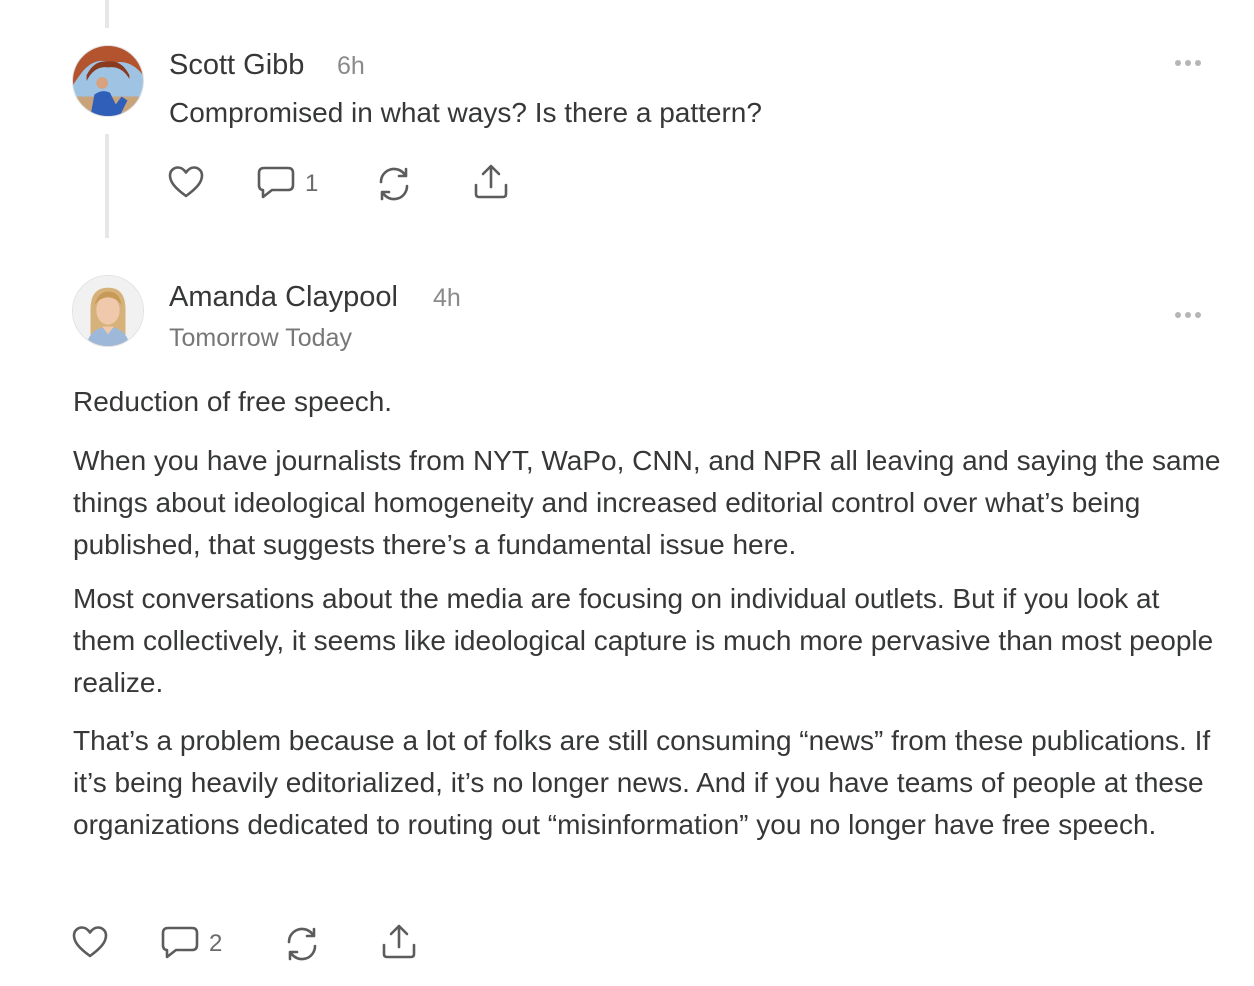  Describe the element at coordinates (107, 186) in the screenshot. I see `thread-line` at that location.